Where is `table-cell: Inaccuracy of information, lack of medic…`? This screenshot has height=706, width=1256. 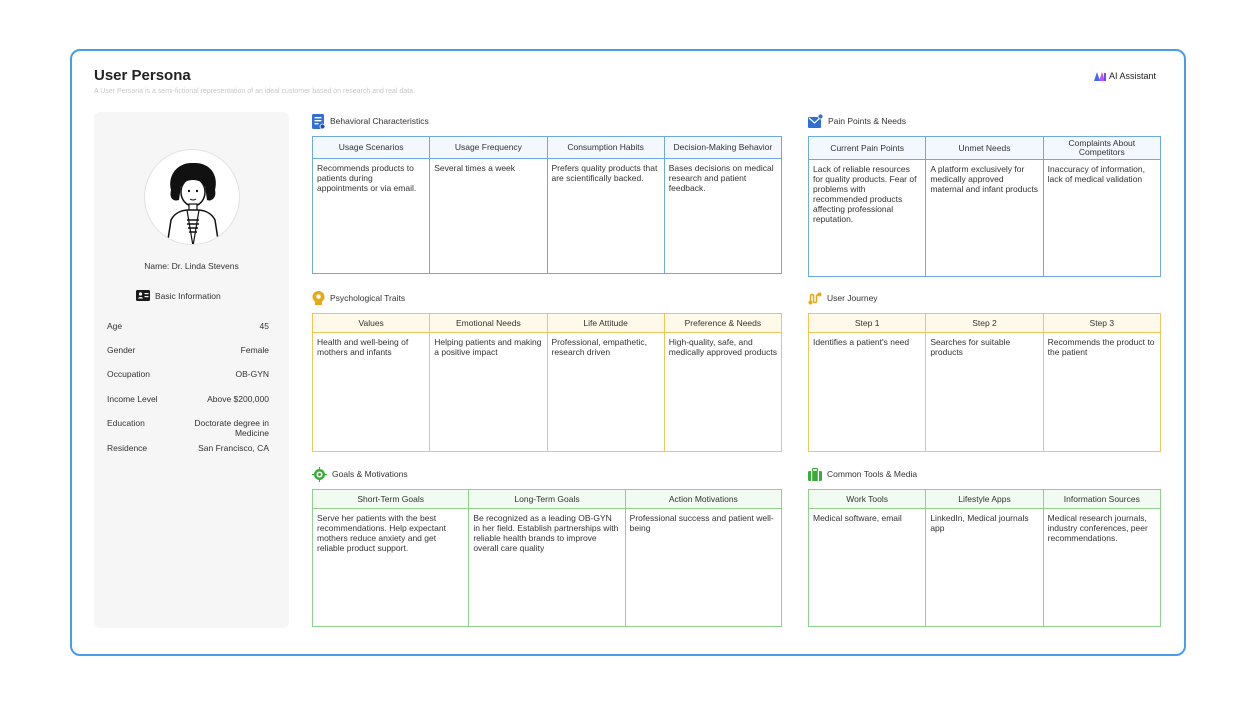 table-cell: Inaccuracy of information, lack of medic… is located at coordinates (1102, 218).